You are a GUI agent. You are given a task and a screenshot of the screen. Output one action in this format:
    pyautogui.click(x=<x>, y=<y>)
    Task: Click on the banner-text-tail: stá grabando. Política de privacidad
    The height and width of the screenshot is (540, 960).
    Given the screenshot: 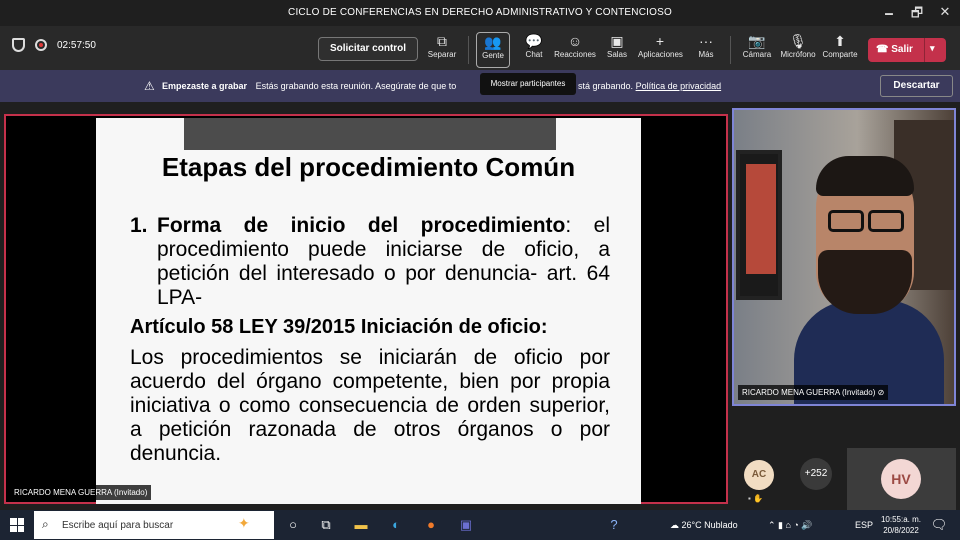 What is the action you would take?
    pyautogui.click(x=649, y=86)
    